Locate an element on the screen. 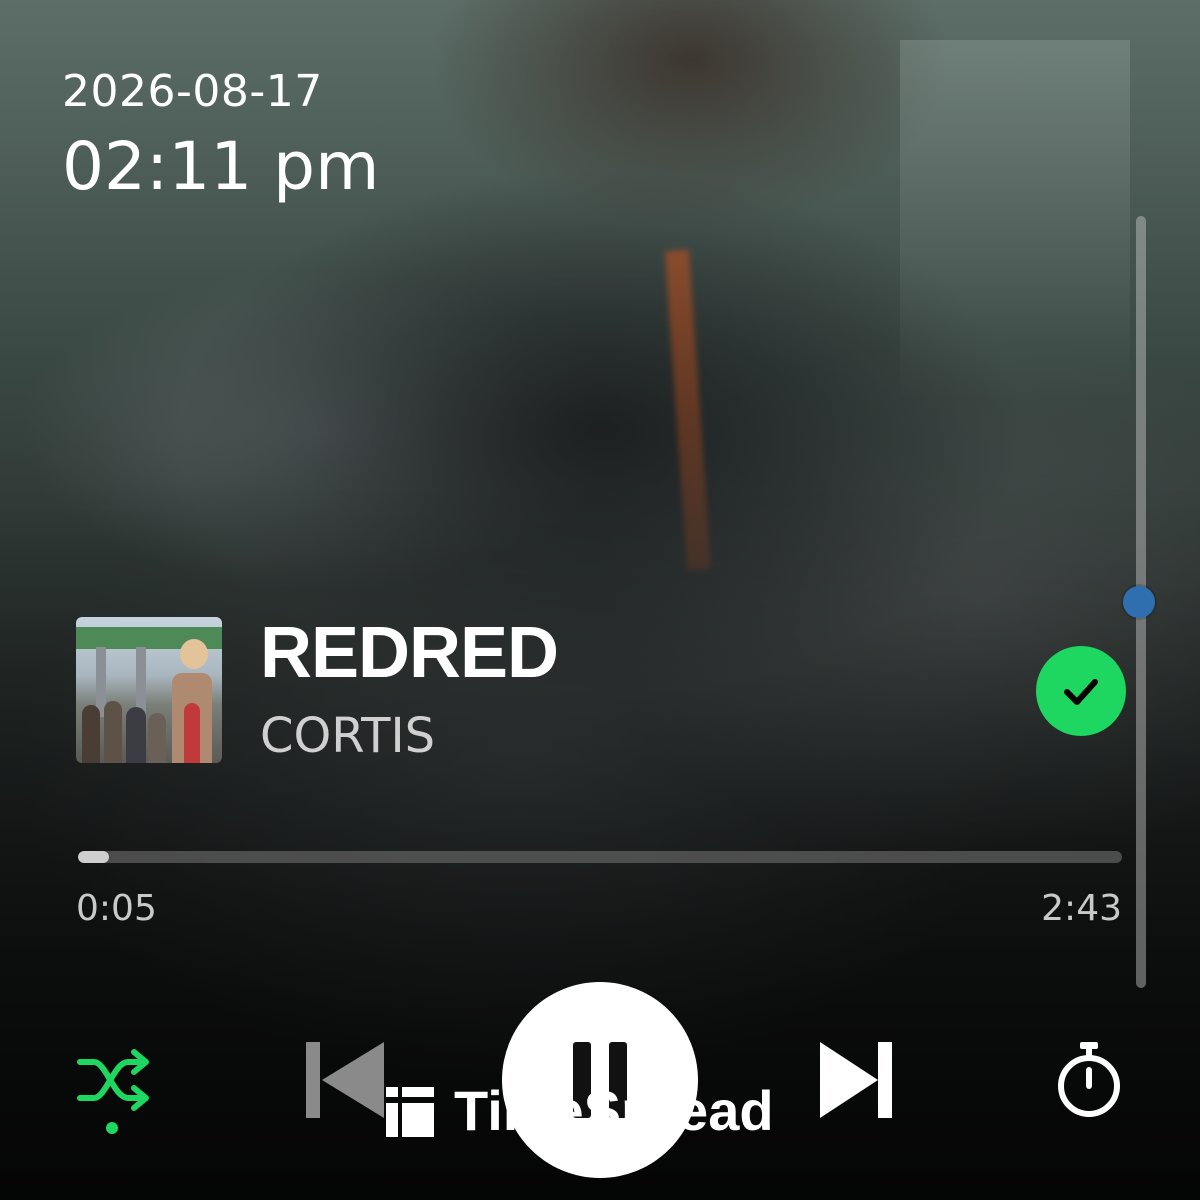 The image size is (1200, 1200). progress-bar is located at coordinates (600, 857).